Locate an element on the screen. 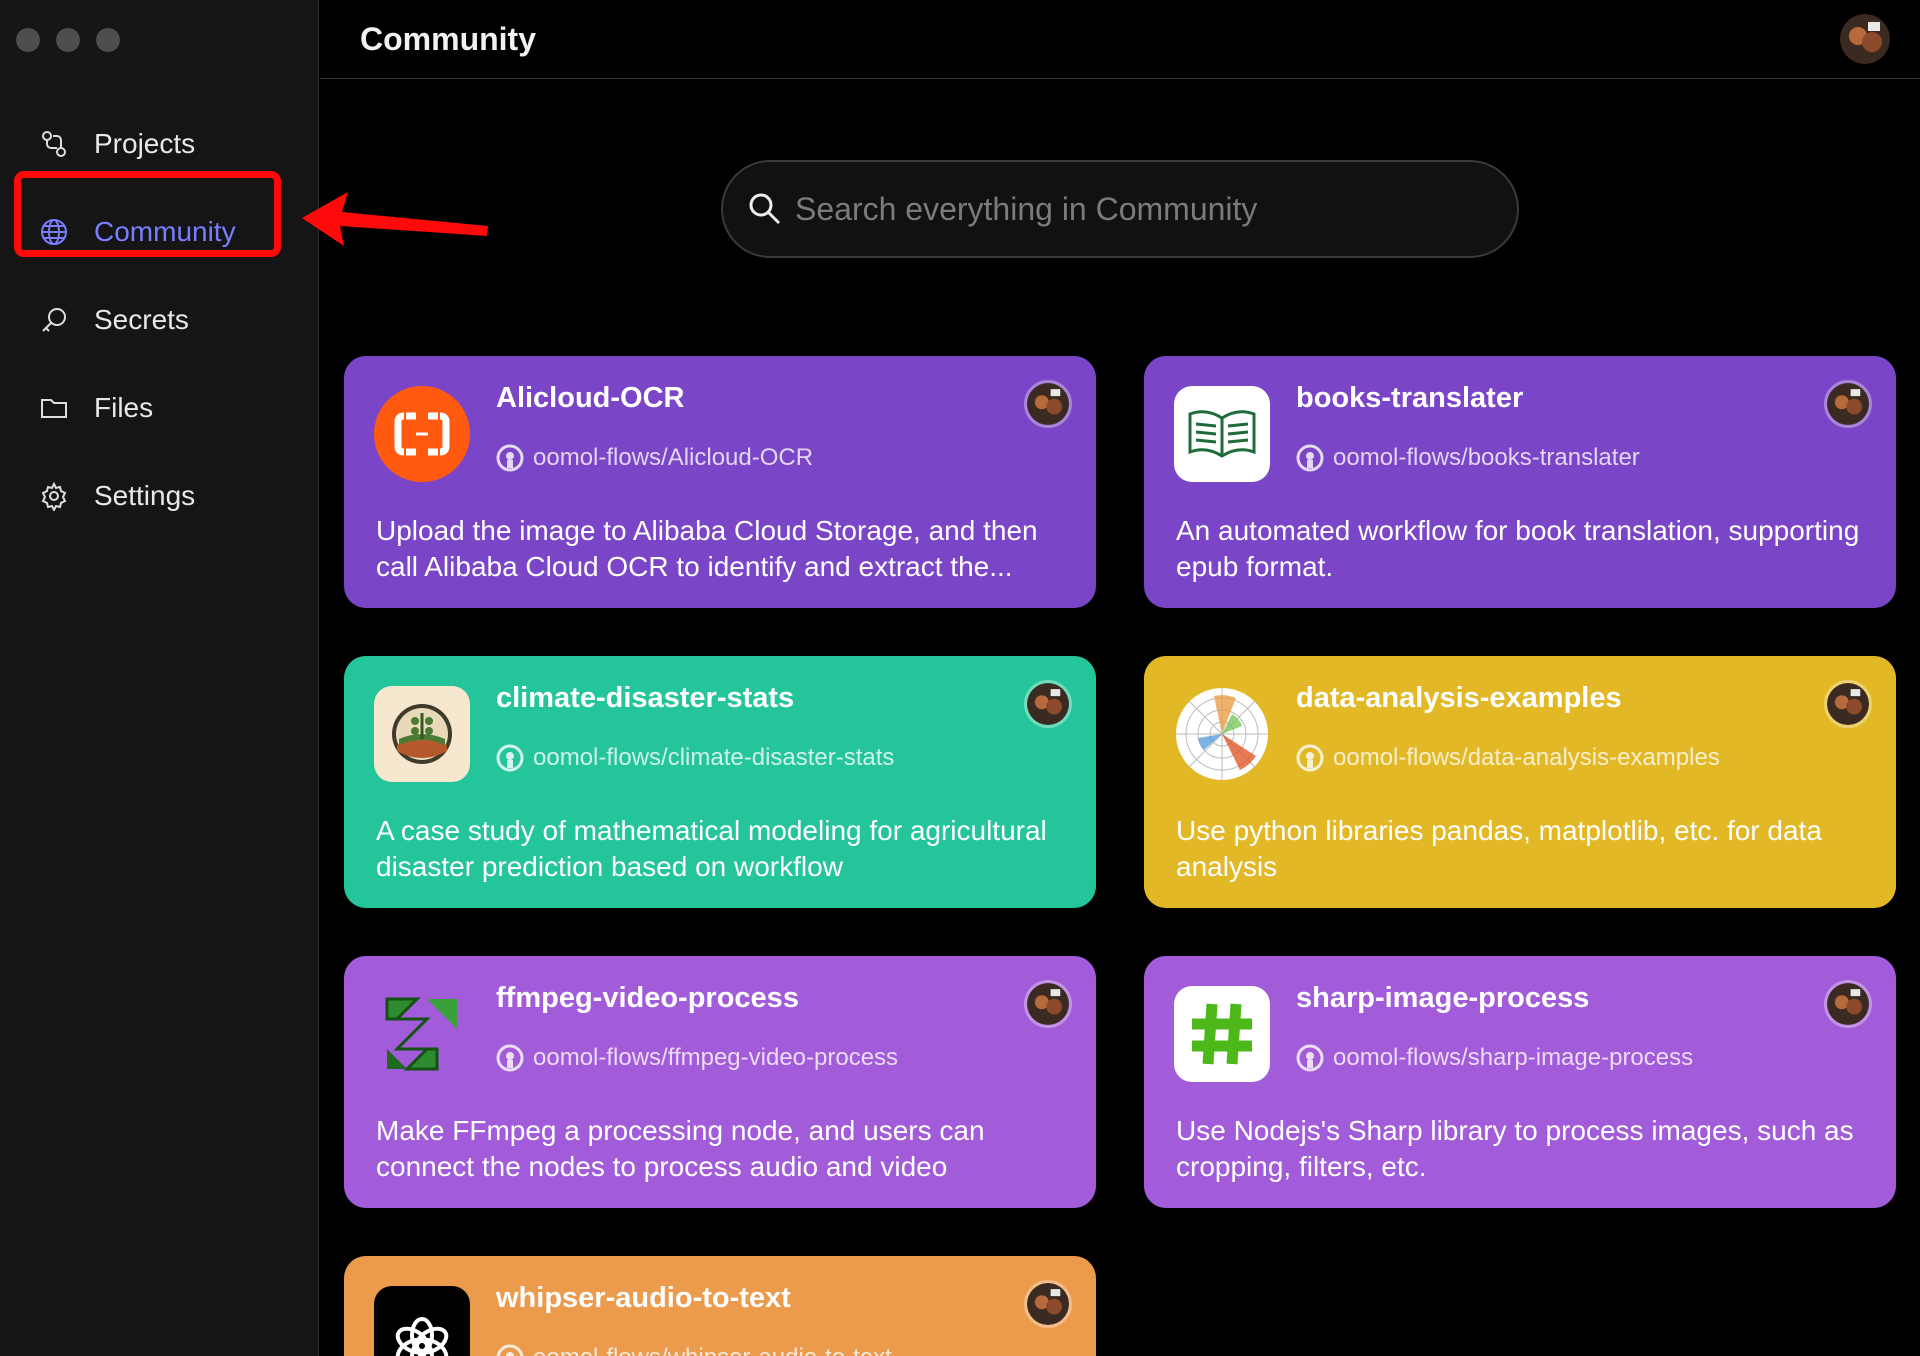 The width and height of the screenshot is (1920, 1356). card-repo-text: oomol-flows/sharp-image-process is located at coordinates (1513, 1057).